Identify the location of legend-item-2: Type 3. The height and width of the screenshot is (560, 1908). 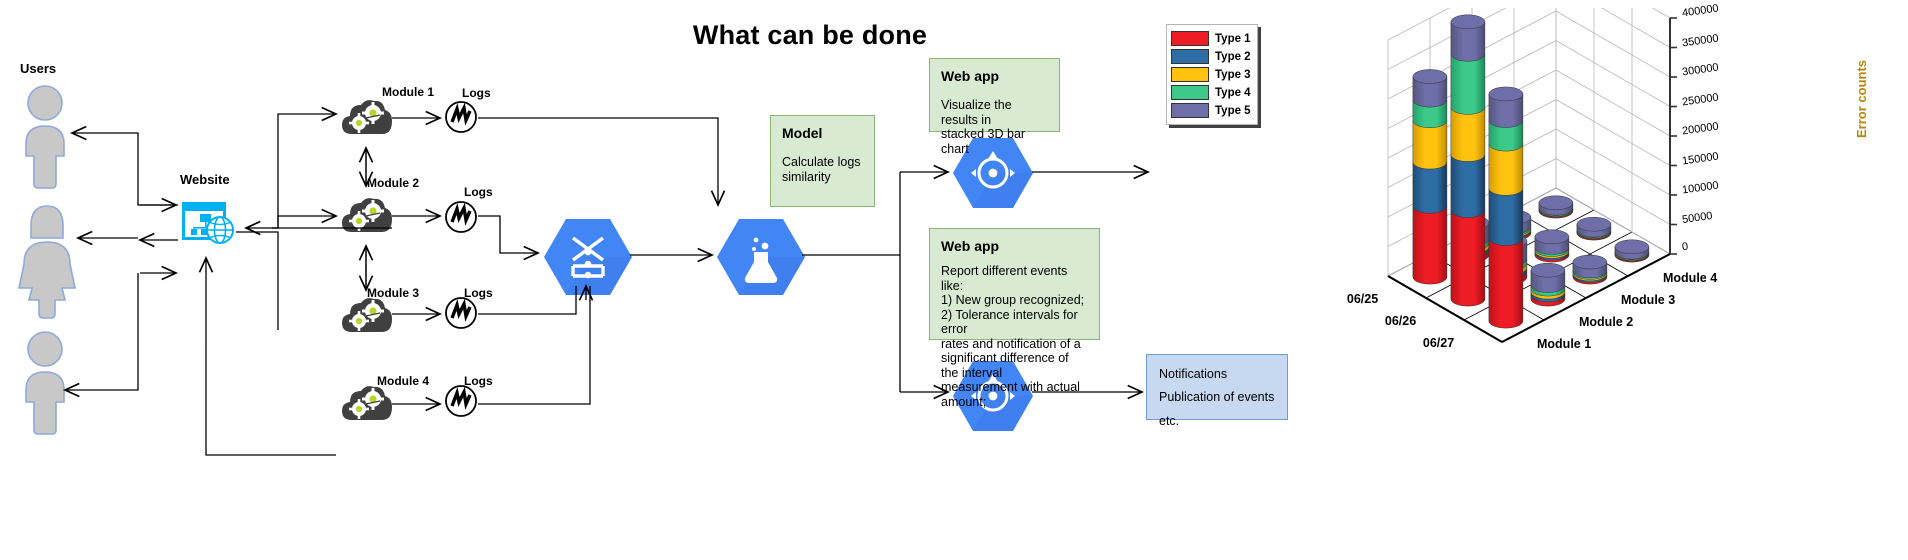
(1211, 74).